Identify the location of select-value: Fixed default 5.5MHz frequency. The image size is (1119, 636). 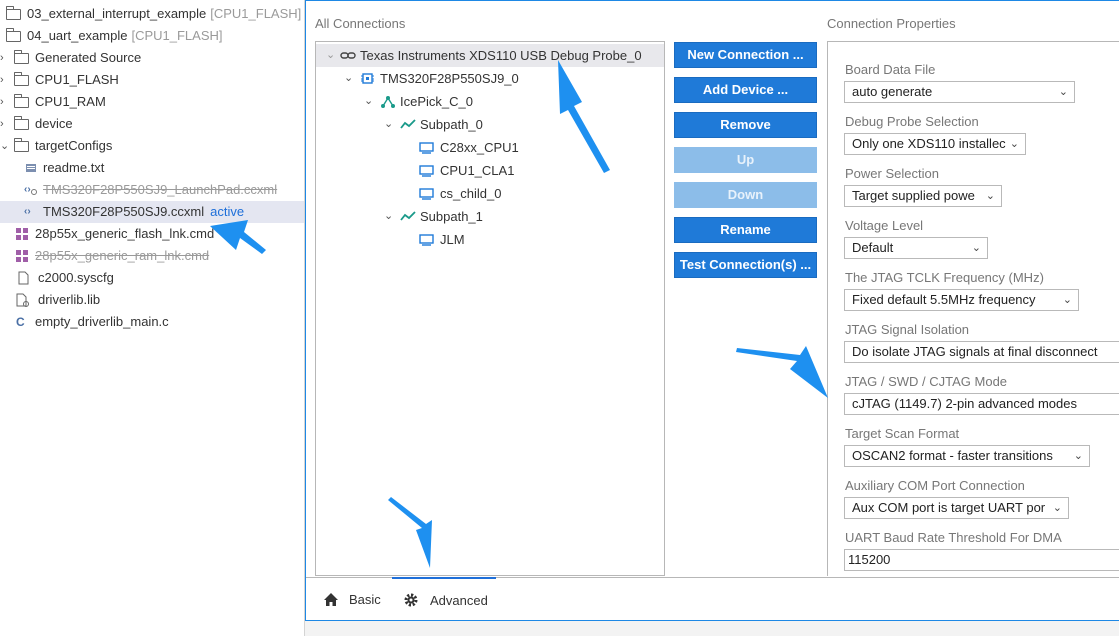
(944, 299).